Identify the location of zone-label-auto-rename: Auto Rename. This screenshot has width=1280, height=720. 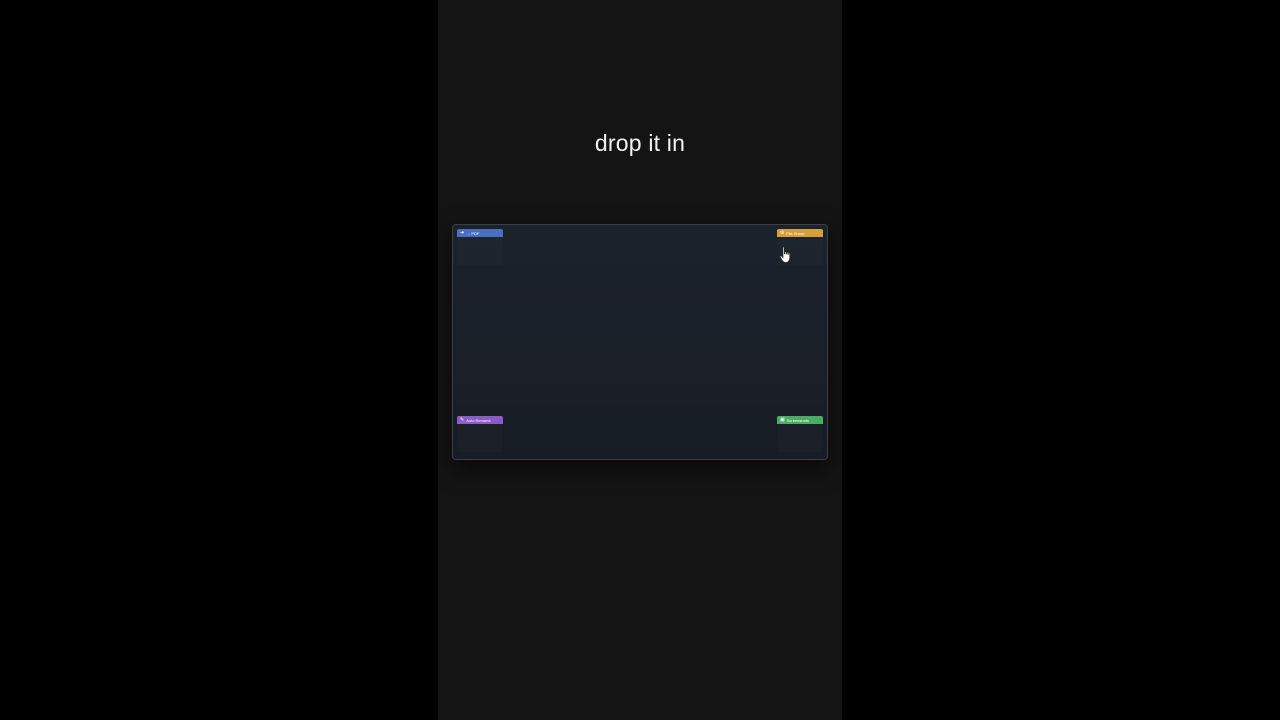
(478, 420).